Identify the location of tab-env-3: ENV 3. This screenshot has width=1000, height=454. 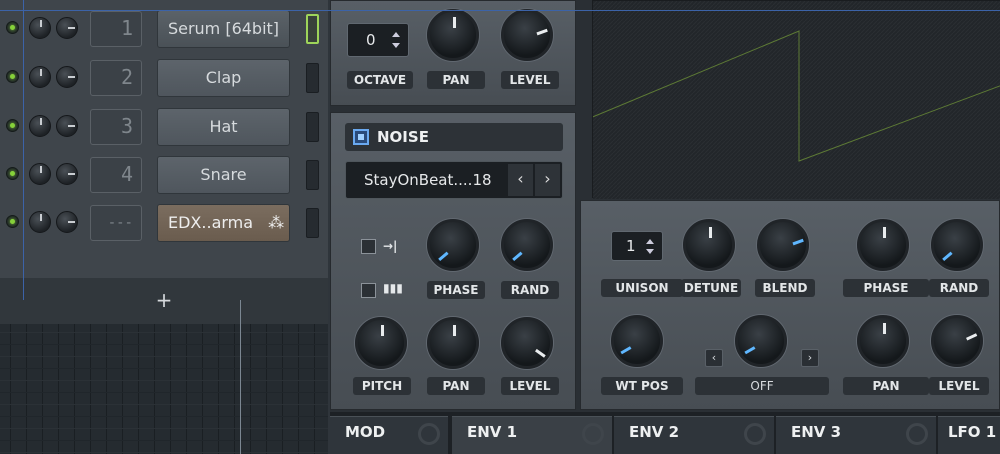
(856, 435).